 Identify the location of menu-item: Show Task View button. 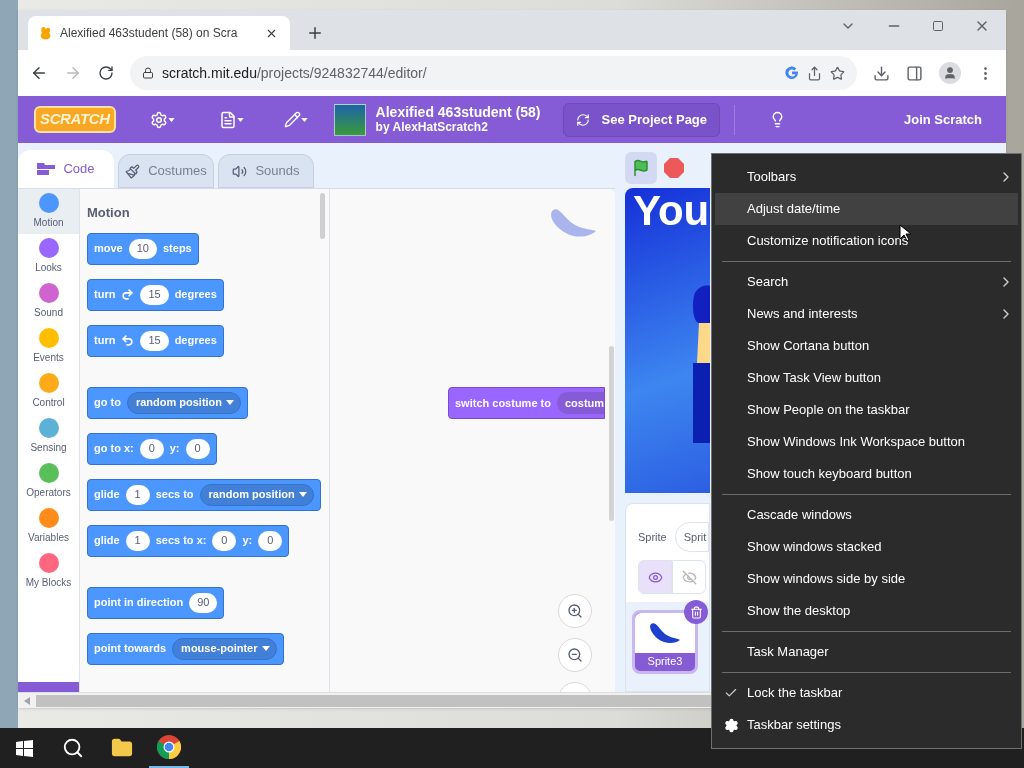
(866, 378).